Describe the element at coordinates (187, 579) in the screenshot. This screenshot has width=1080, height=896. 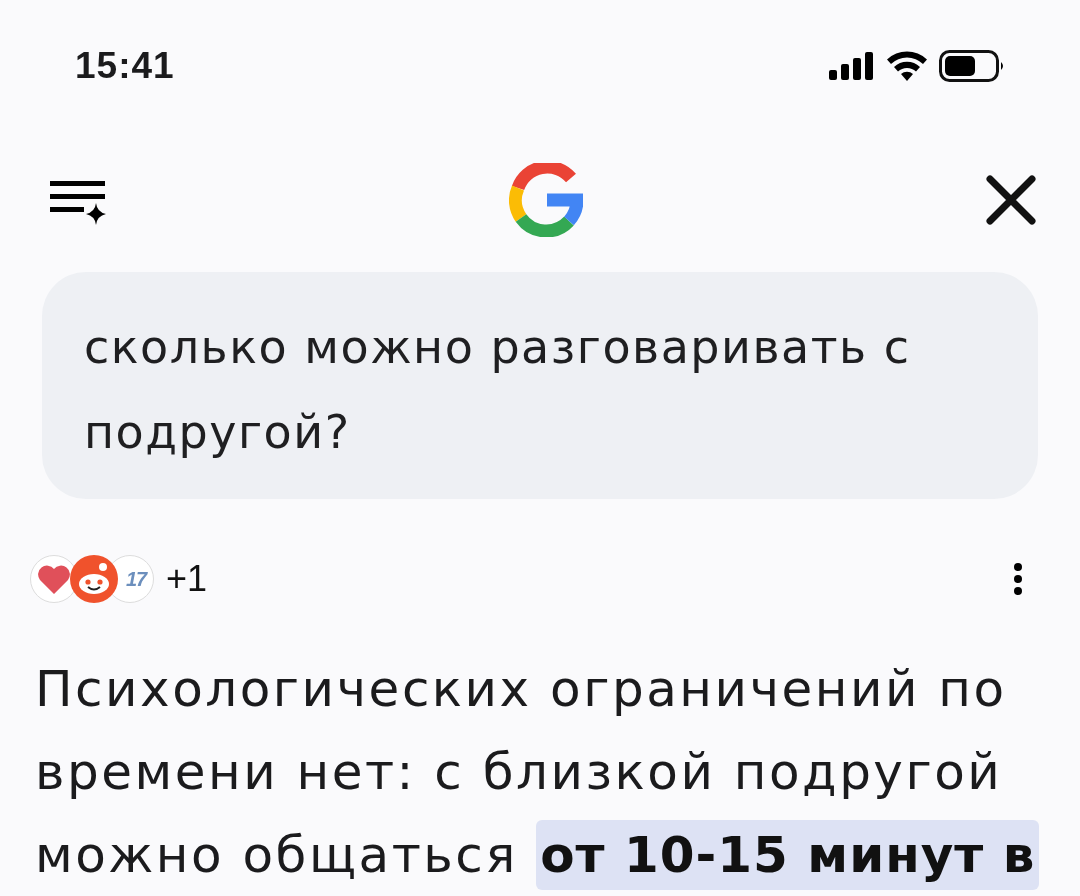
I see `source-count: +1` at that location.